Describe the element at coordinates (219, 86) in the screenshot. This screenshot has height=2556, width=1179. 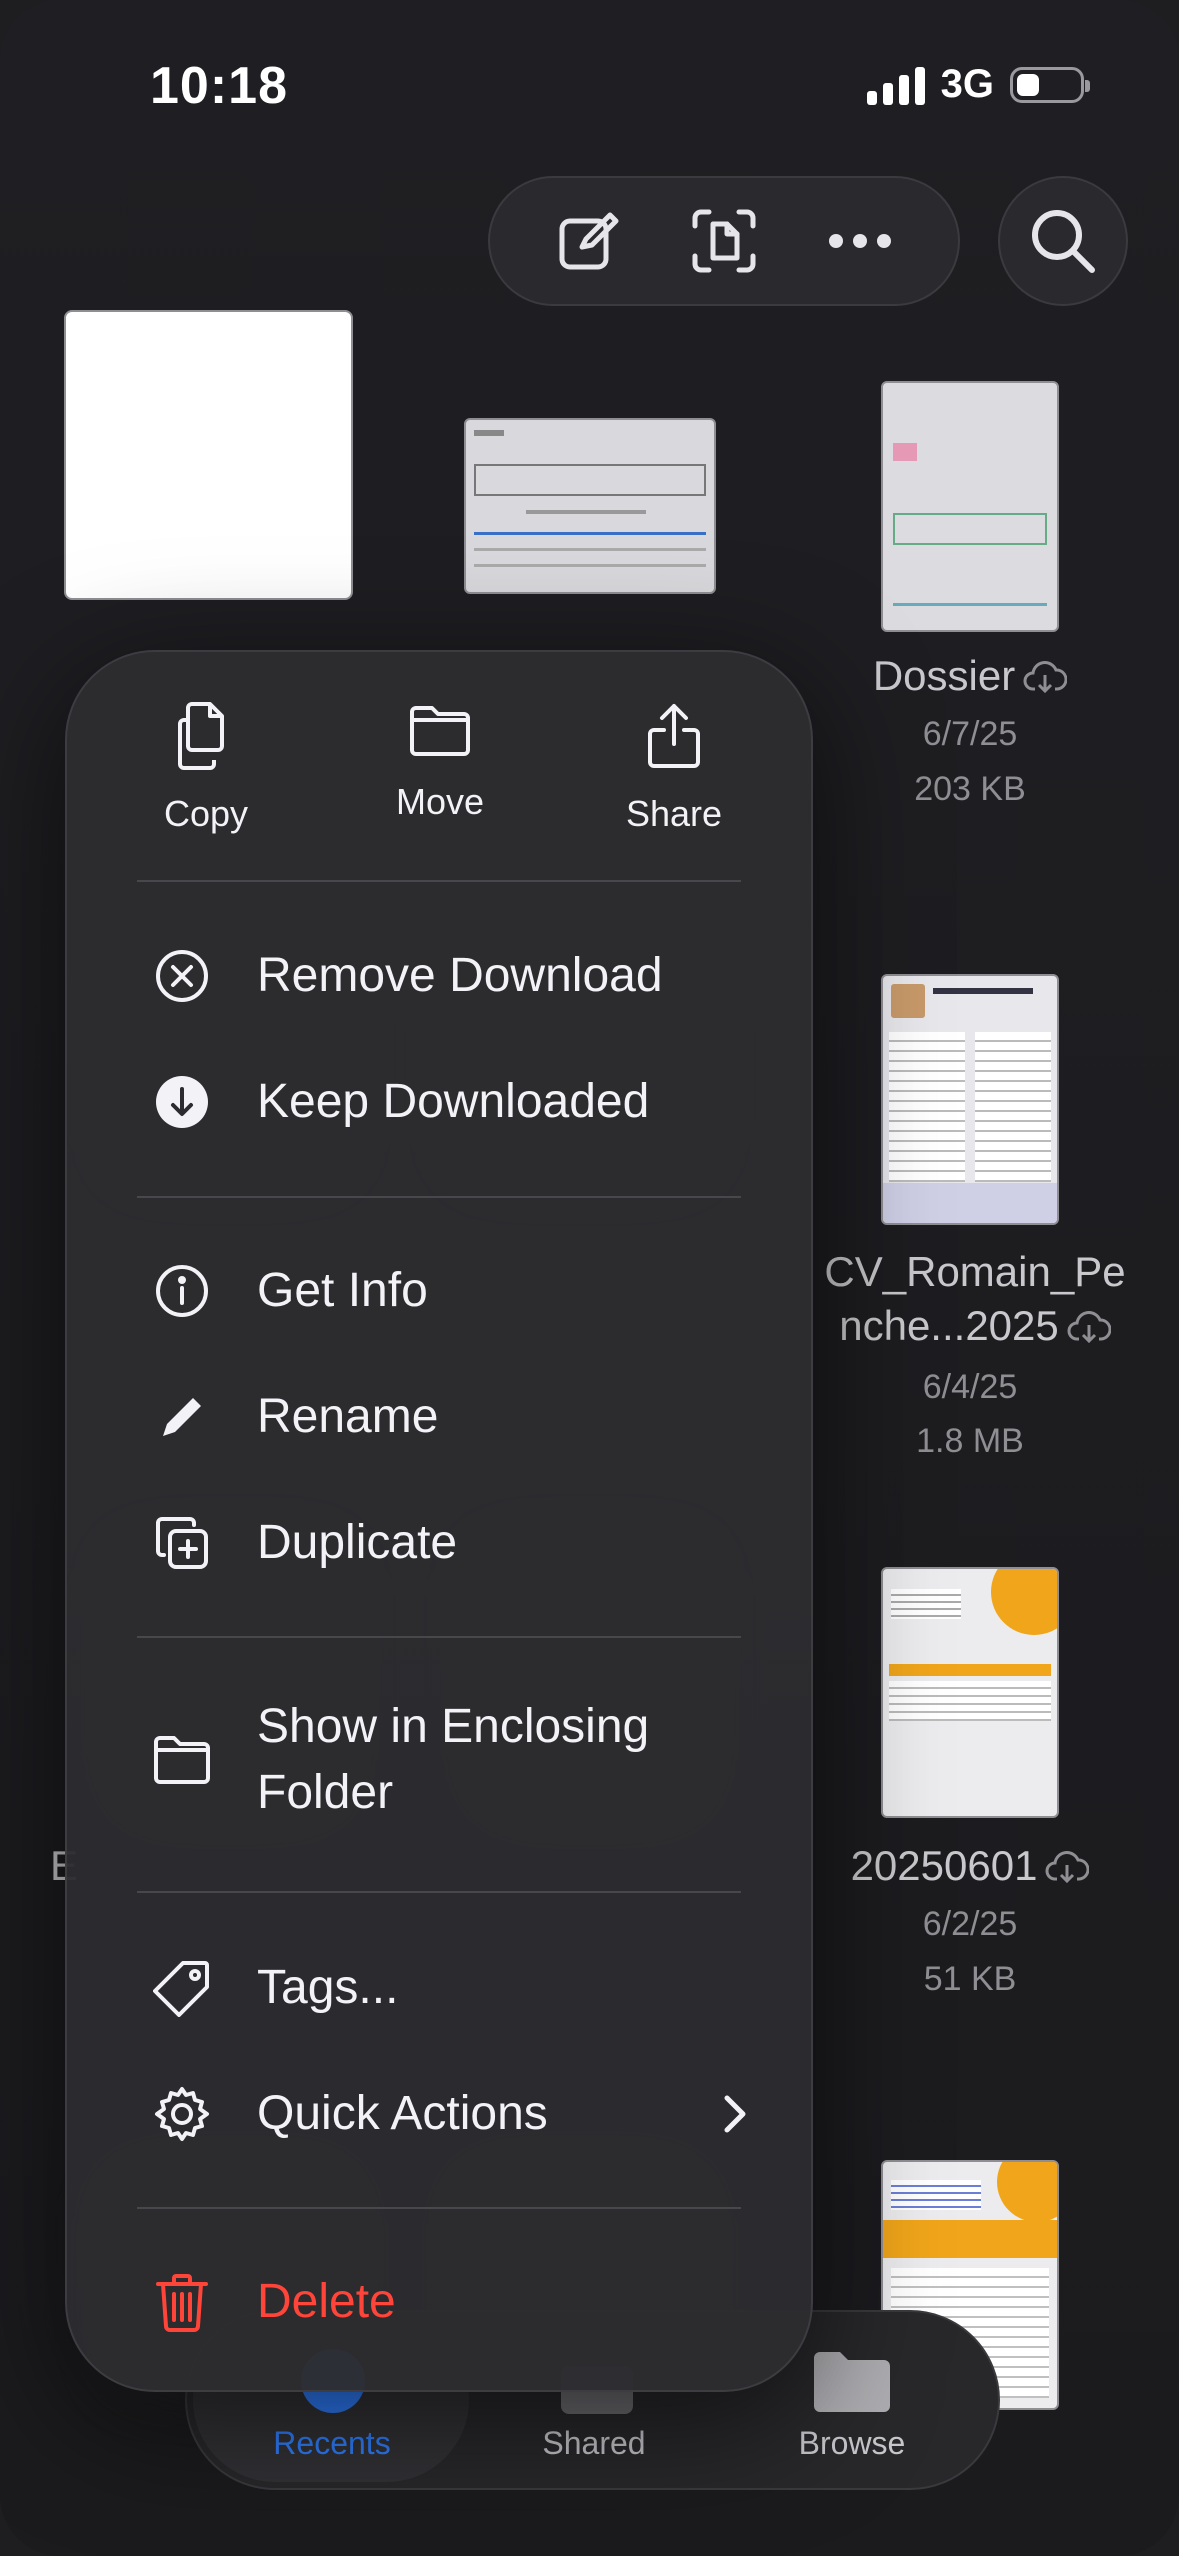
I see `status-time: 10:18` at that location.